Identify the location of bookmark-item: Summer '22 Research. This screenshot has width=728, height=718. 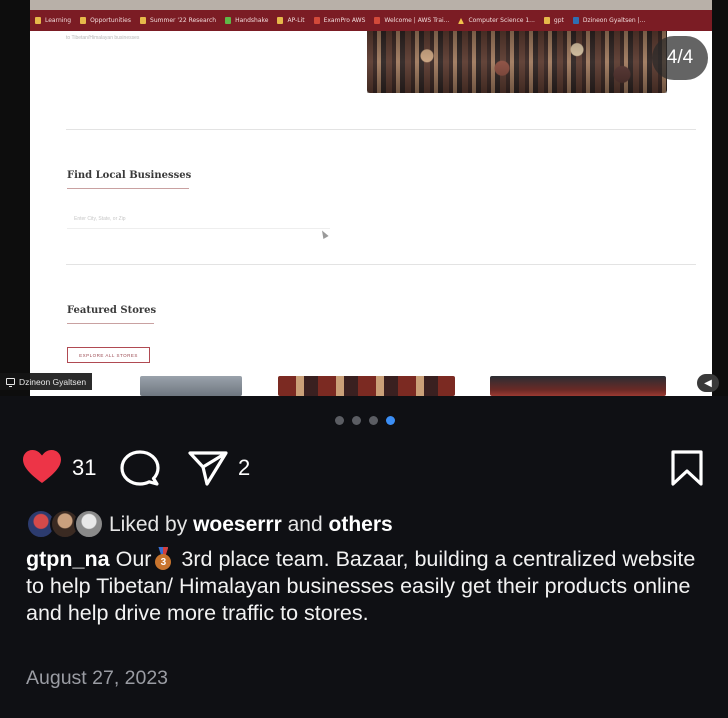
(178, 20).